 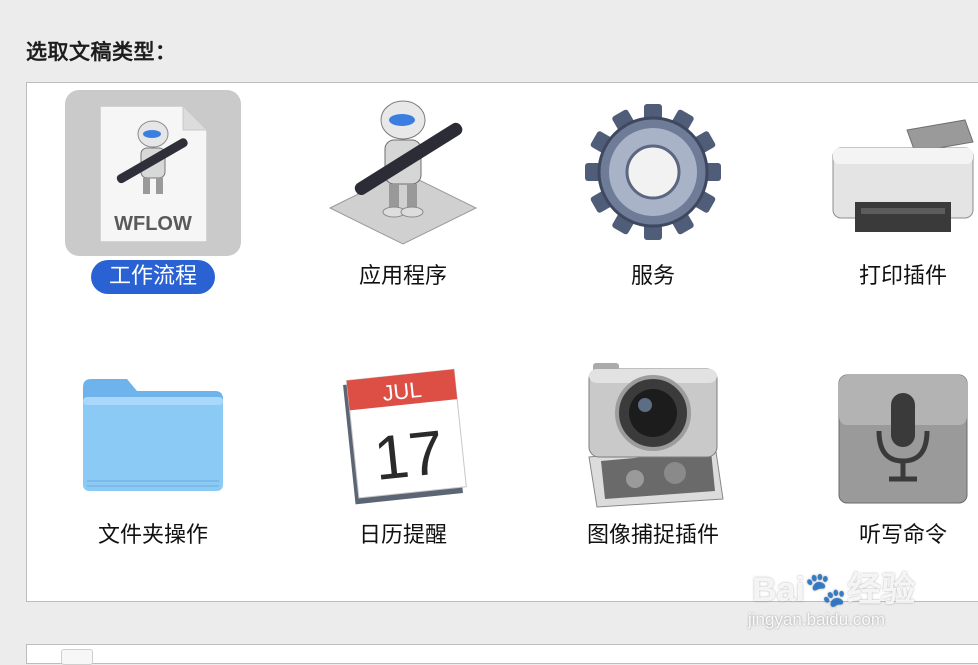 I want to click on doc-type-dictation-command: 听写命令, so click(x=896, y=469).